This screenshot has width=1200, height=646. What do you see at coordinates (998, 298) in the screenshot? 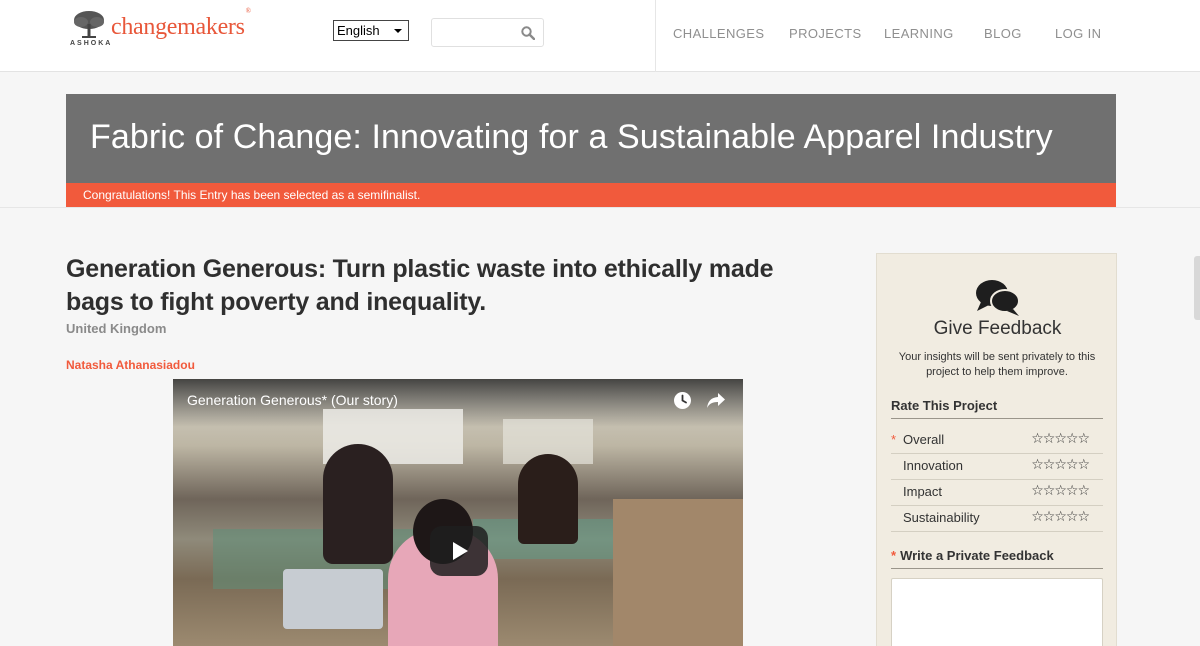
I see `chat-bubbles-icon` at bounding box center [998, 298].